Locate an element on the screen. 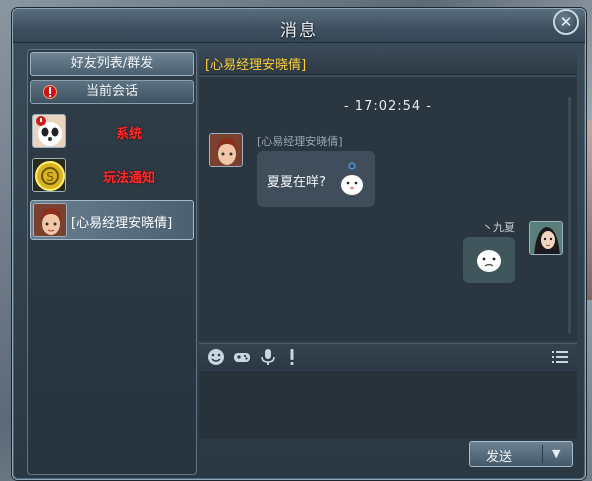 This screenshot has height=481, width=592. contact-game-notice: S 玩法通知 is located at coordinates (112, 176).